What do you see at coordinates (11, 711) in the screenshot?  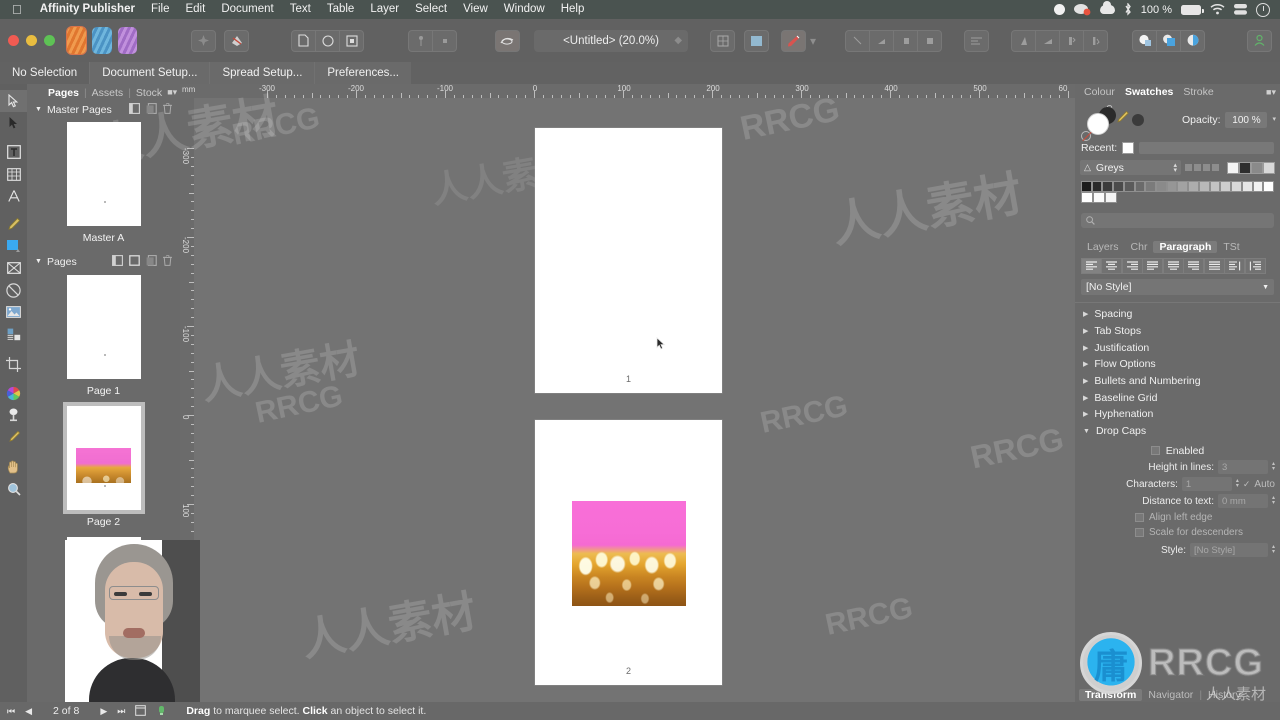 I see `first-page-button: ⏮` at bounding box center [11, 711].